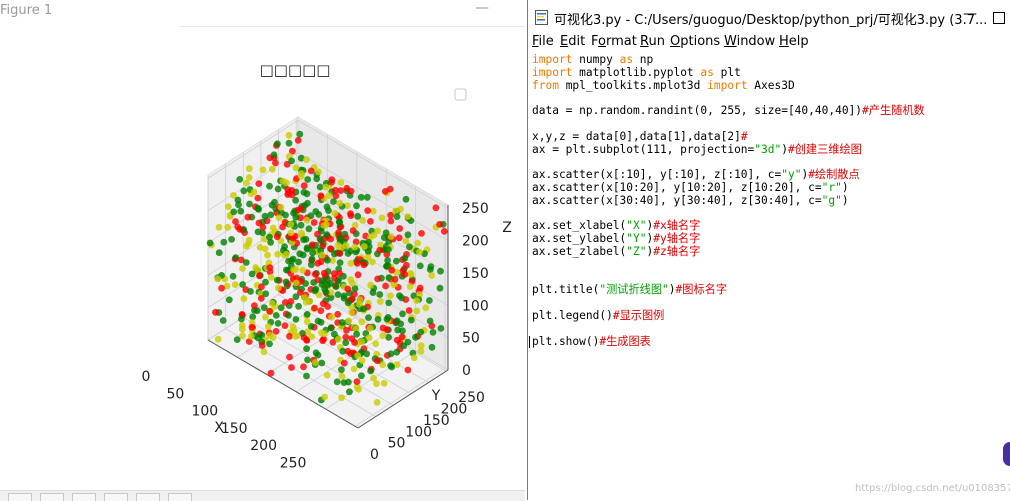 The height and width of the screenshot is (501, 1010). I want to click on code-keyword: import, so click(552, 72).